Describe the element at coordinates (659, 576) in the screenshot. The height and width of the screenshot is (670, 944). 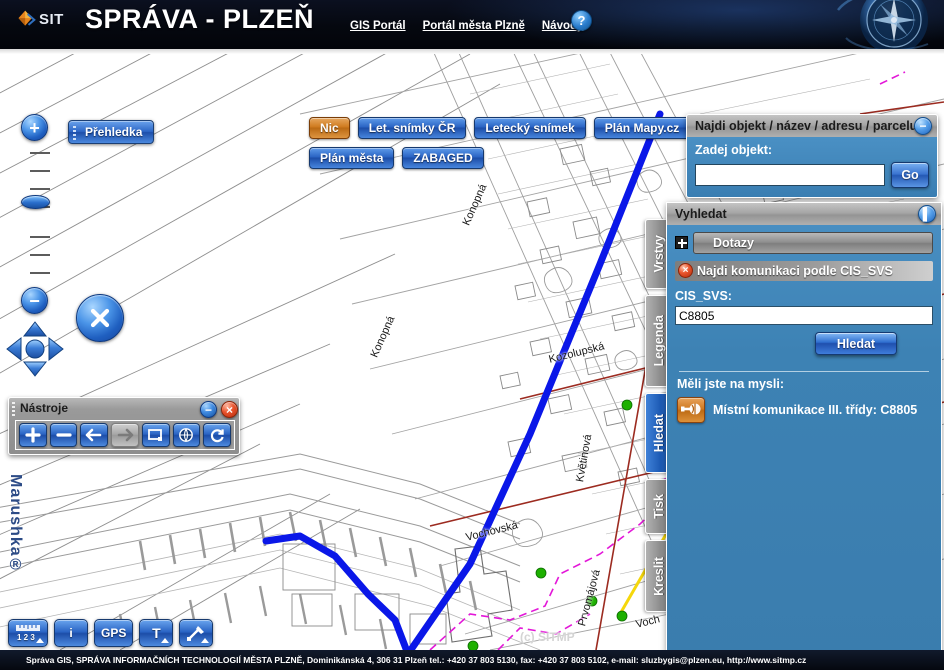
I see `side-tab-kreslit-label: Kreslit` at that location.